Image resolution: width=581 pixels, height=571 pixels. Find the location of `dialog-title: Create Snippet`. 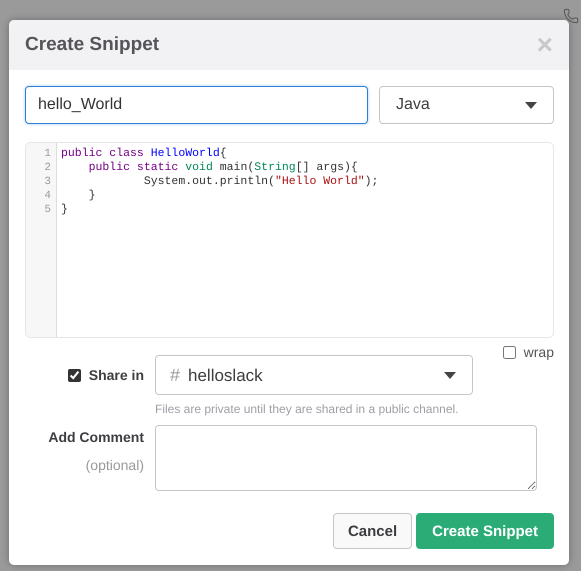

dialog-title: Create Snippet is located at coordinates (92, 45).